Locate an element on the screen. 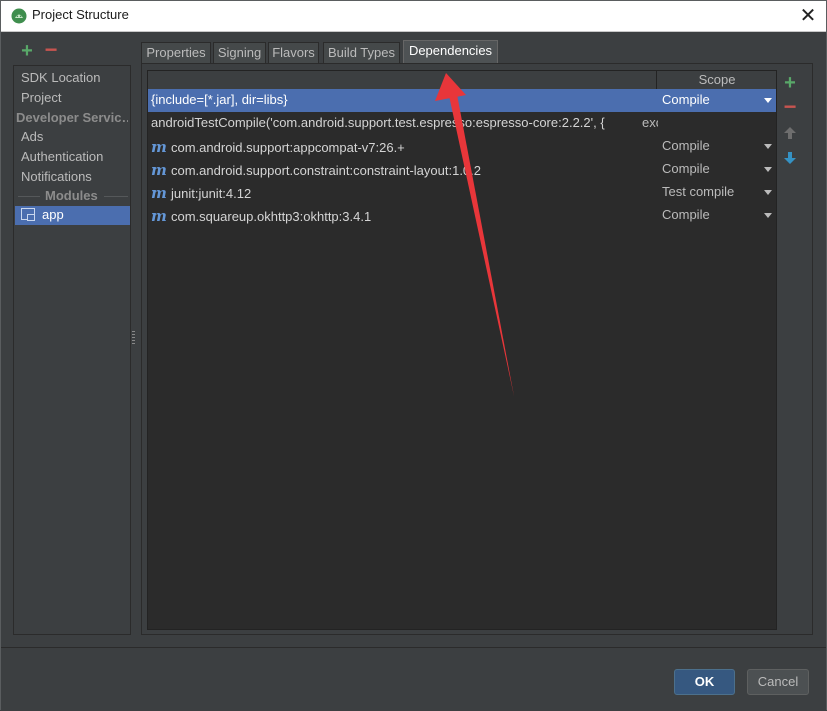 This screenshot has height=711, width=827. module-folder-icon is located at coordinates (28, 214).